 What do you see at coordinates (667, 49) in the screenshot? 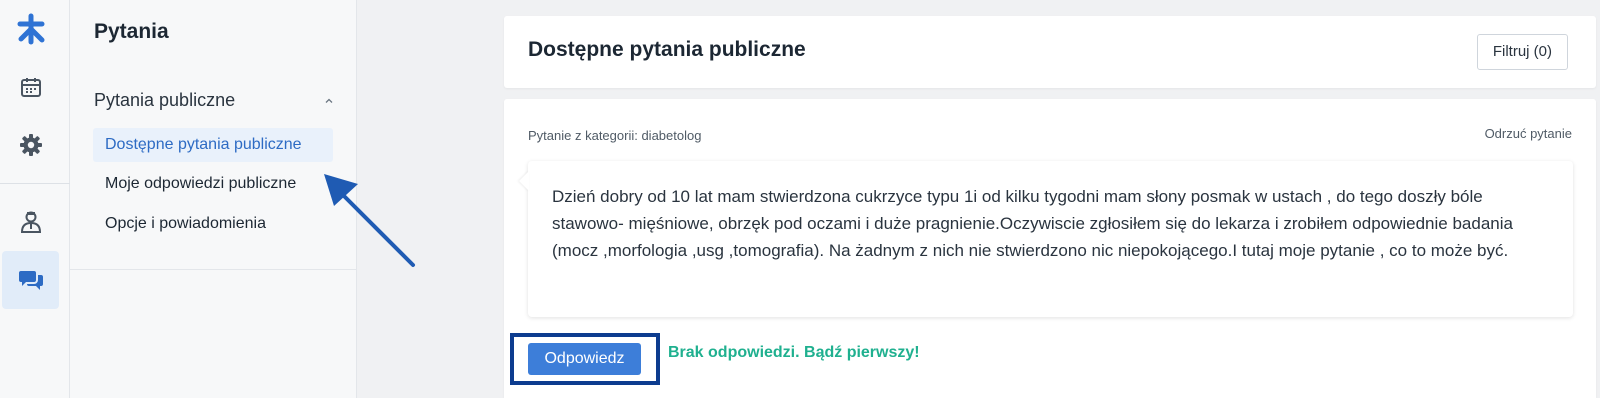
I see `page-title: Dostępne pytania publiczne` at bounding box center [667, 49].